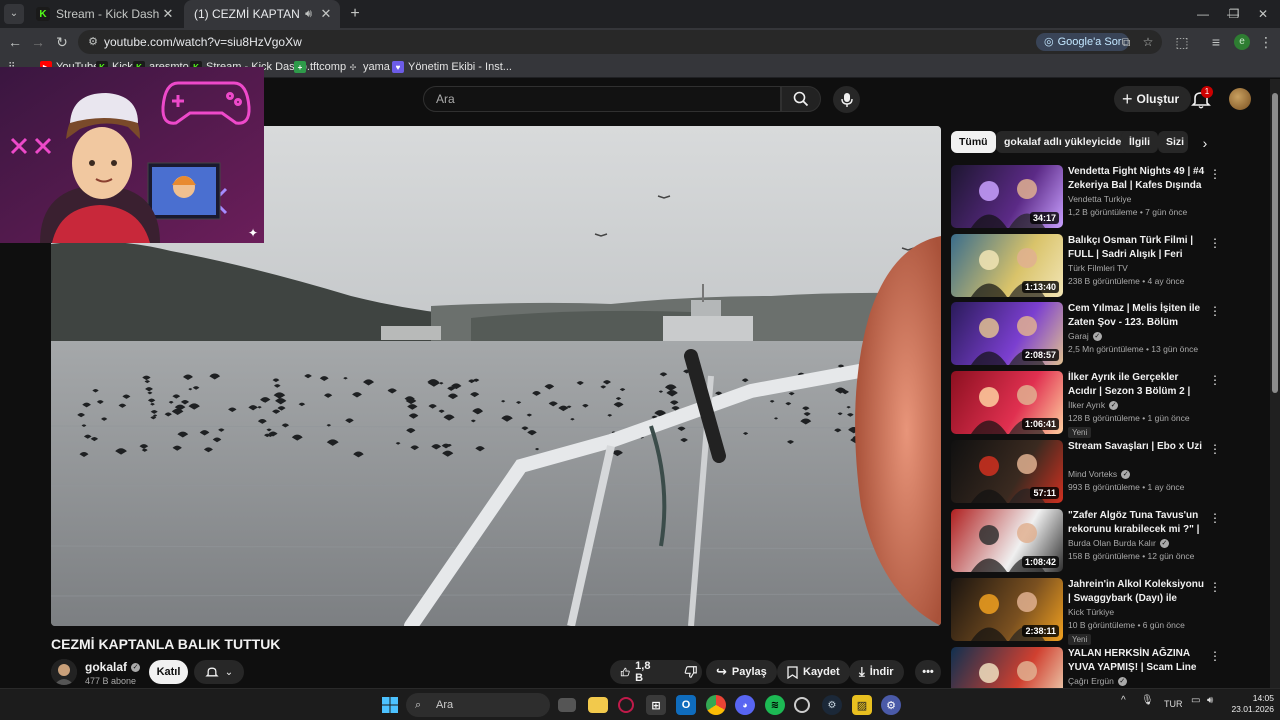 This screenshot has height=720, width=1280. I want to click on like-button: 1,8 B, so click(637, 672).